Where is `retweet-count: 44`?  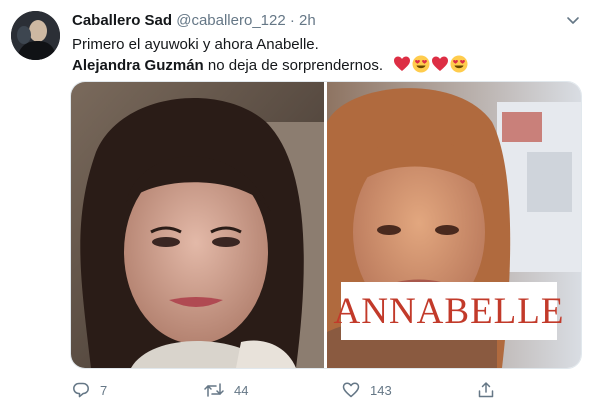 retweet-count: 44 is located at coordinates (241, 390).